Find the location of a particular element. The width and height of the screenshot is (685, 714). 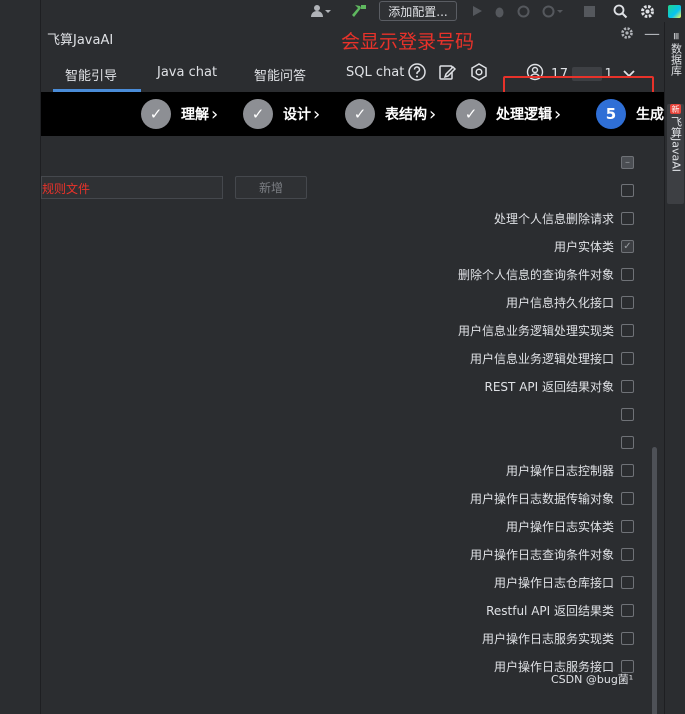

gear-icon is located at coordinates (647, 11).